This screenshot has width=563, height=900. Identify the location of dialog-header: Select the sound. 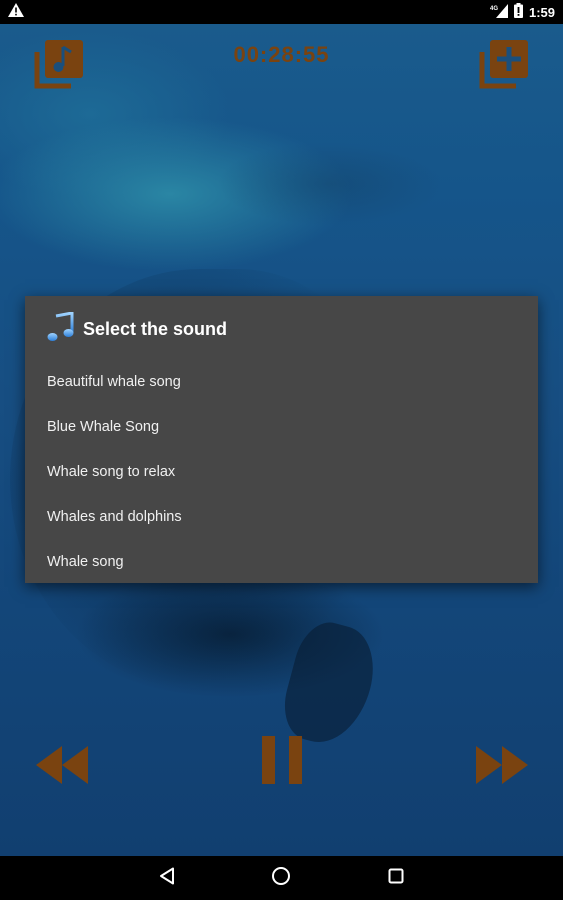
(281, 328).